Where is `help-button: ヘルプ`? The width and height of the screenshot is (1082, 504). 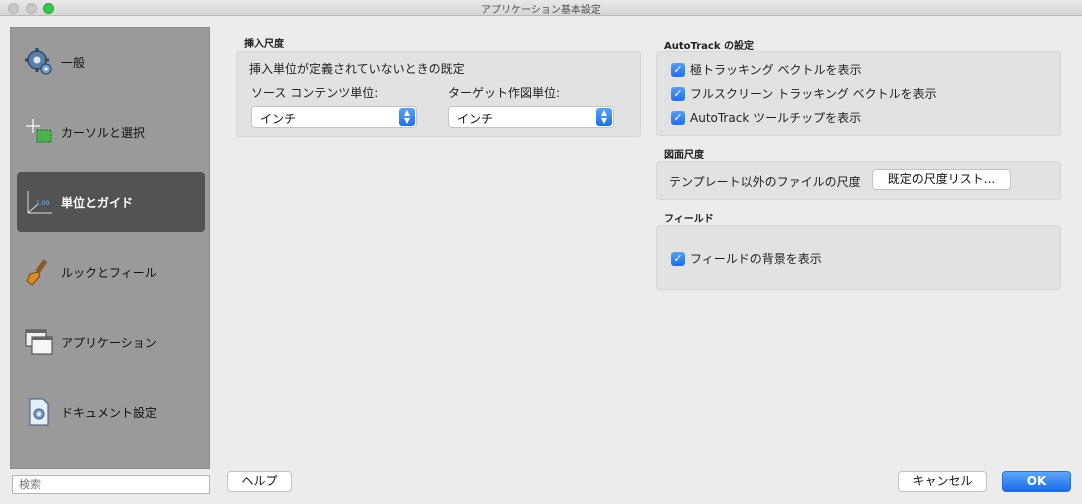
help-button: ヘルプ is located at coordinates (259, 481).